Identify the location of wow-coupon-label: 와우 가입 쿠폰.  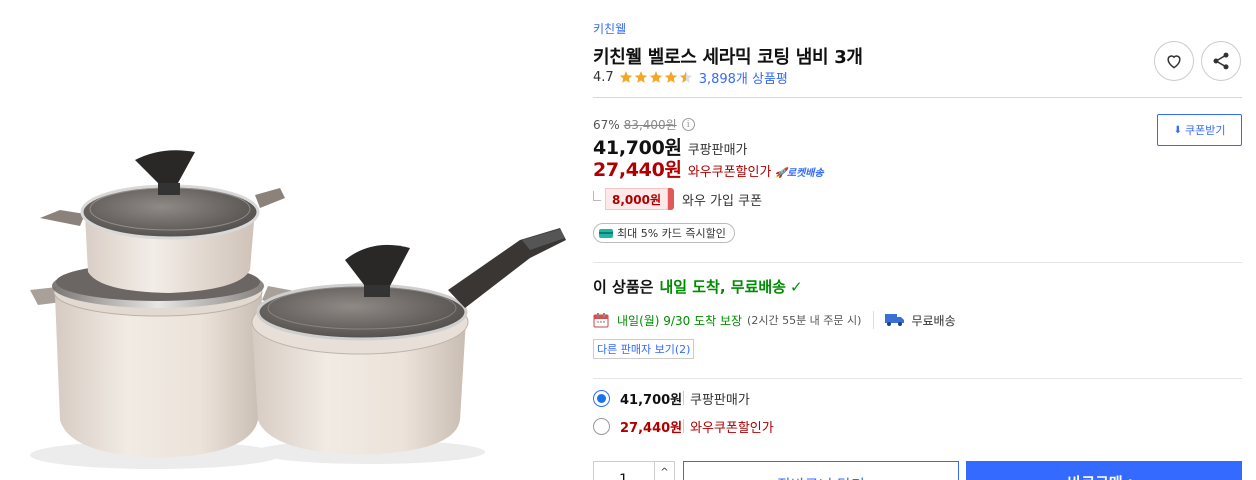
(722, 201).